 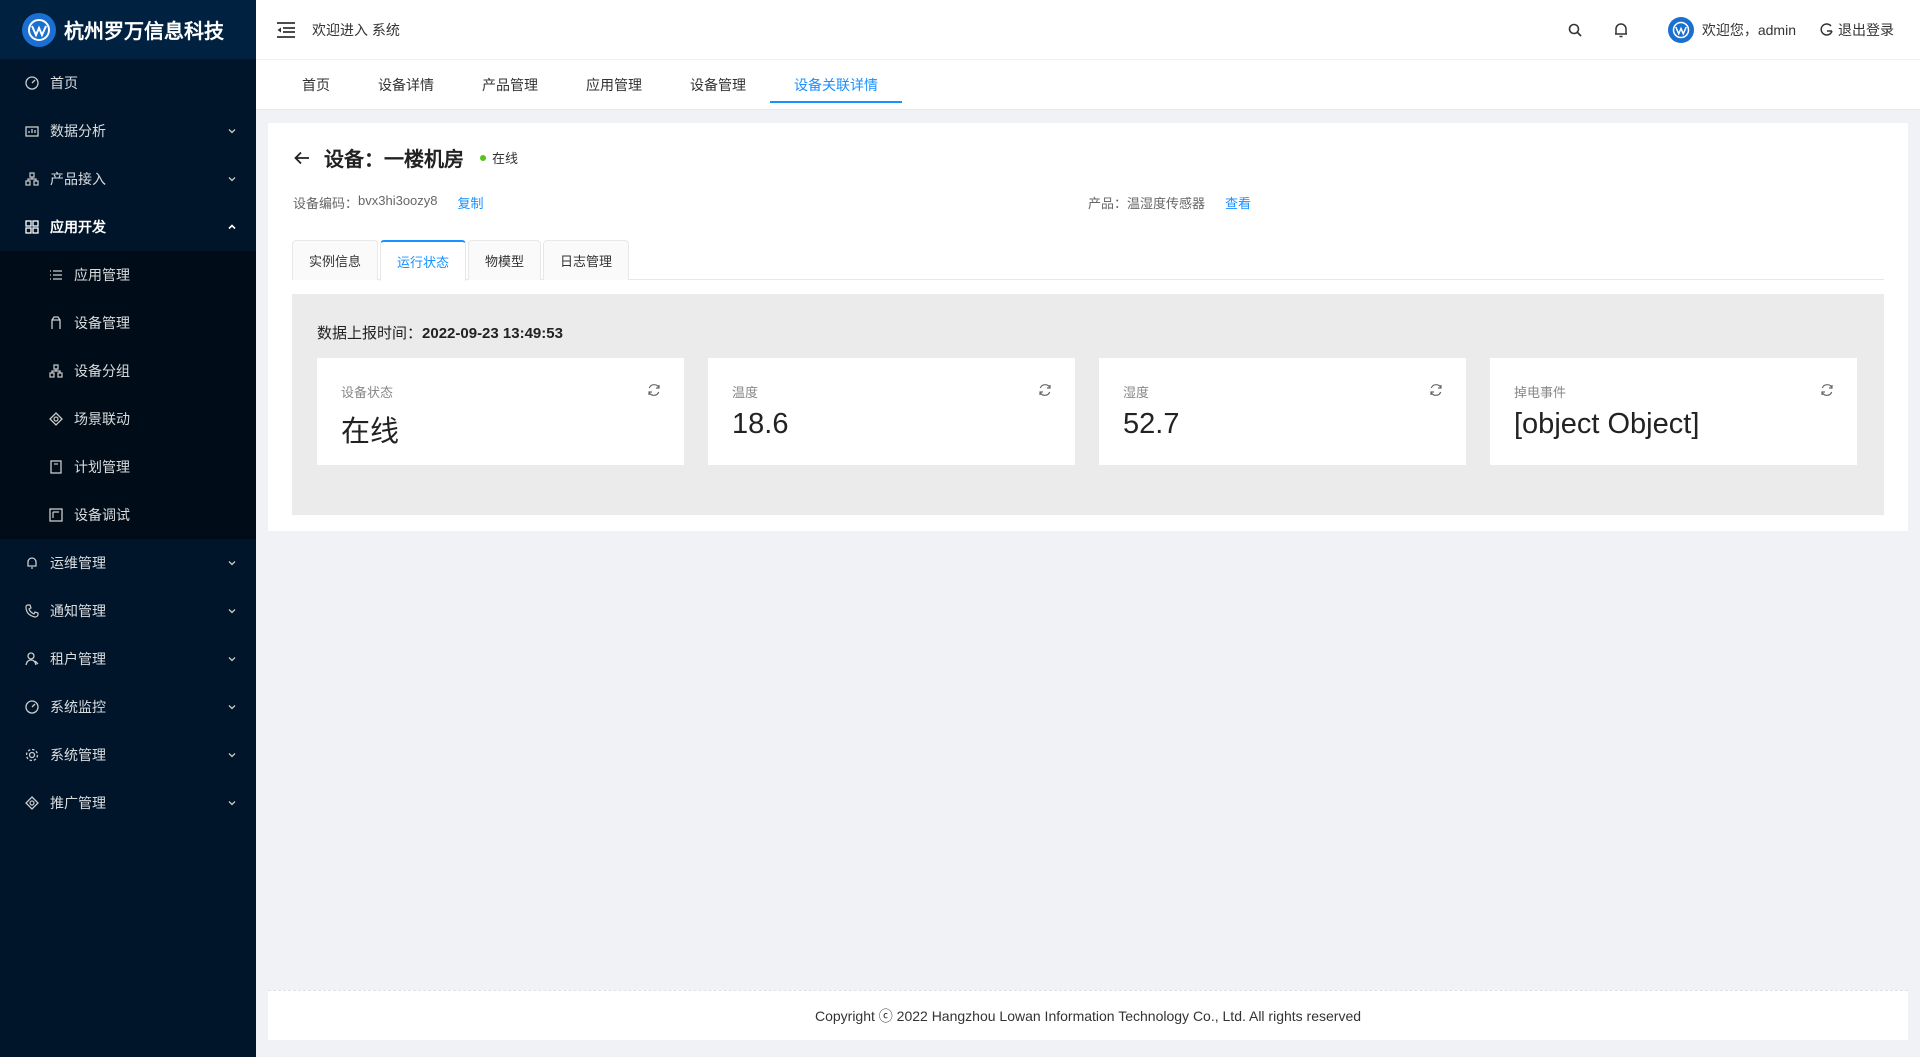 I want to click on sidebar-item-promotion: 推广管理, so click(x=128, y=803).